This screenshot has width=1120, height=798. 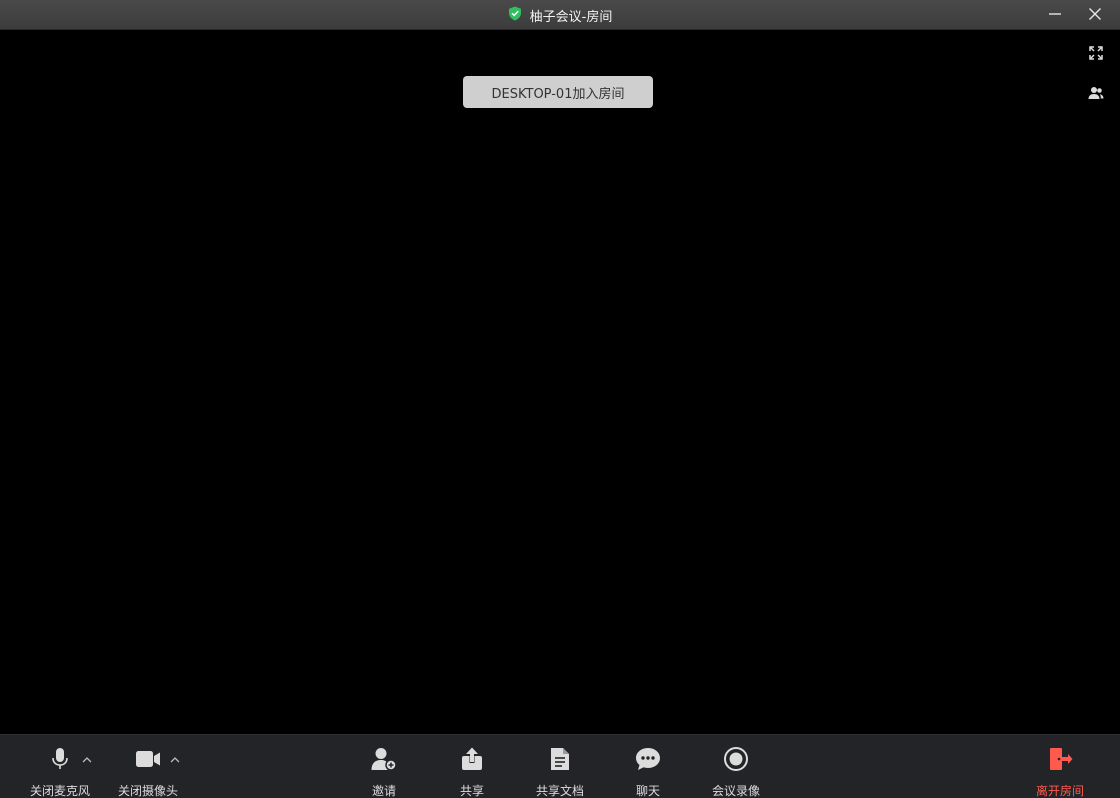 I want to click on shield-check-icon, so click(x=515, y=15).